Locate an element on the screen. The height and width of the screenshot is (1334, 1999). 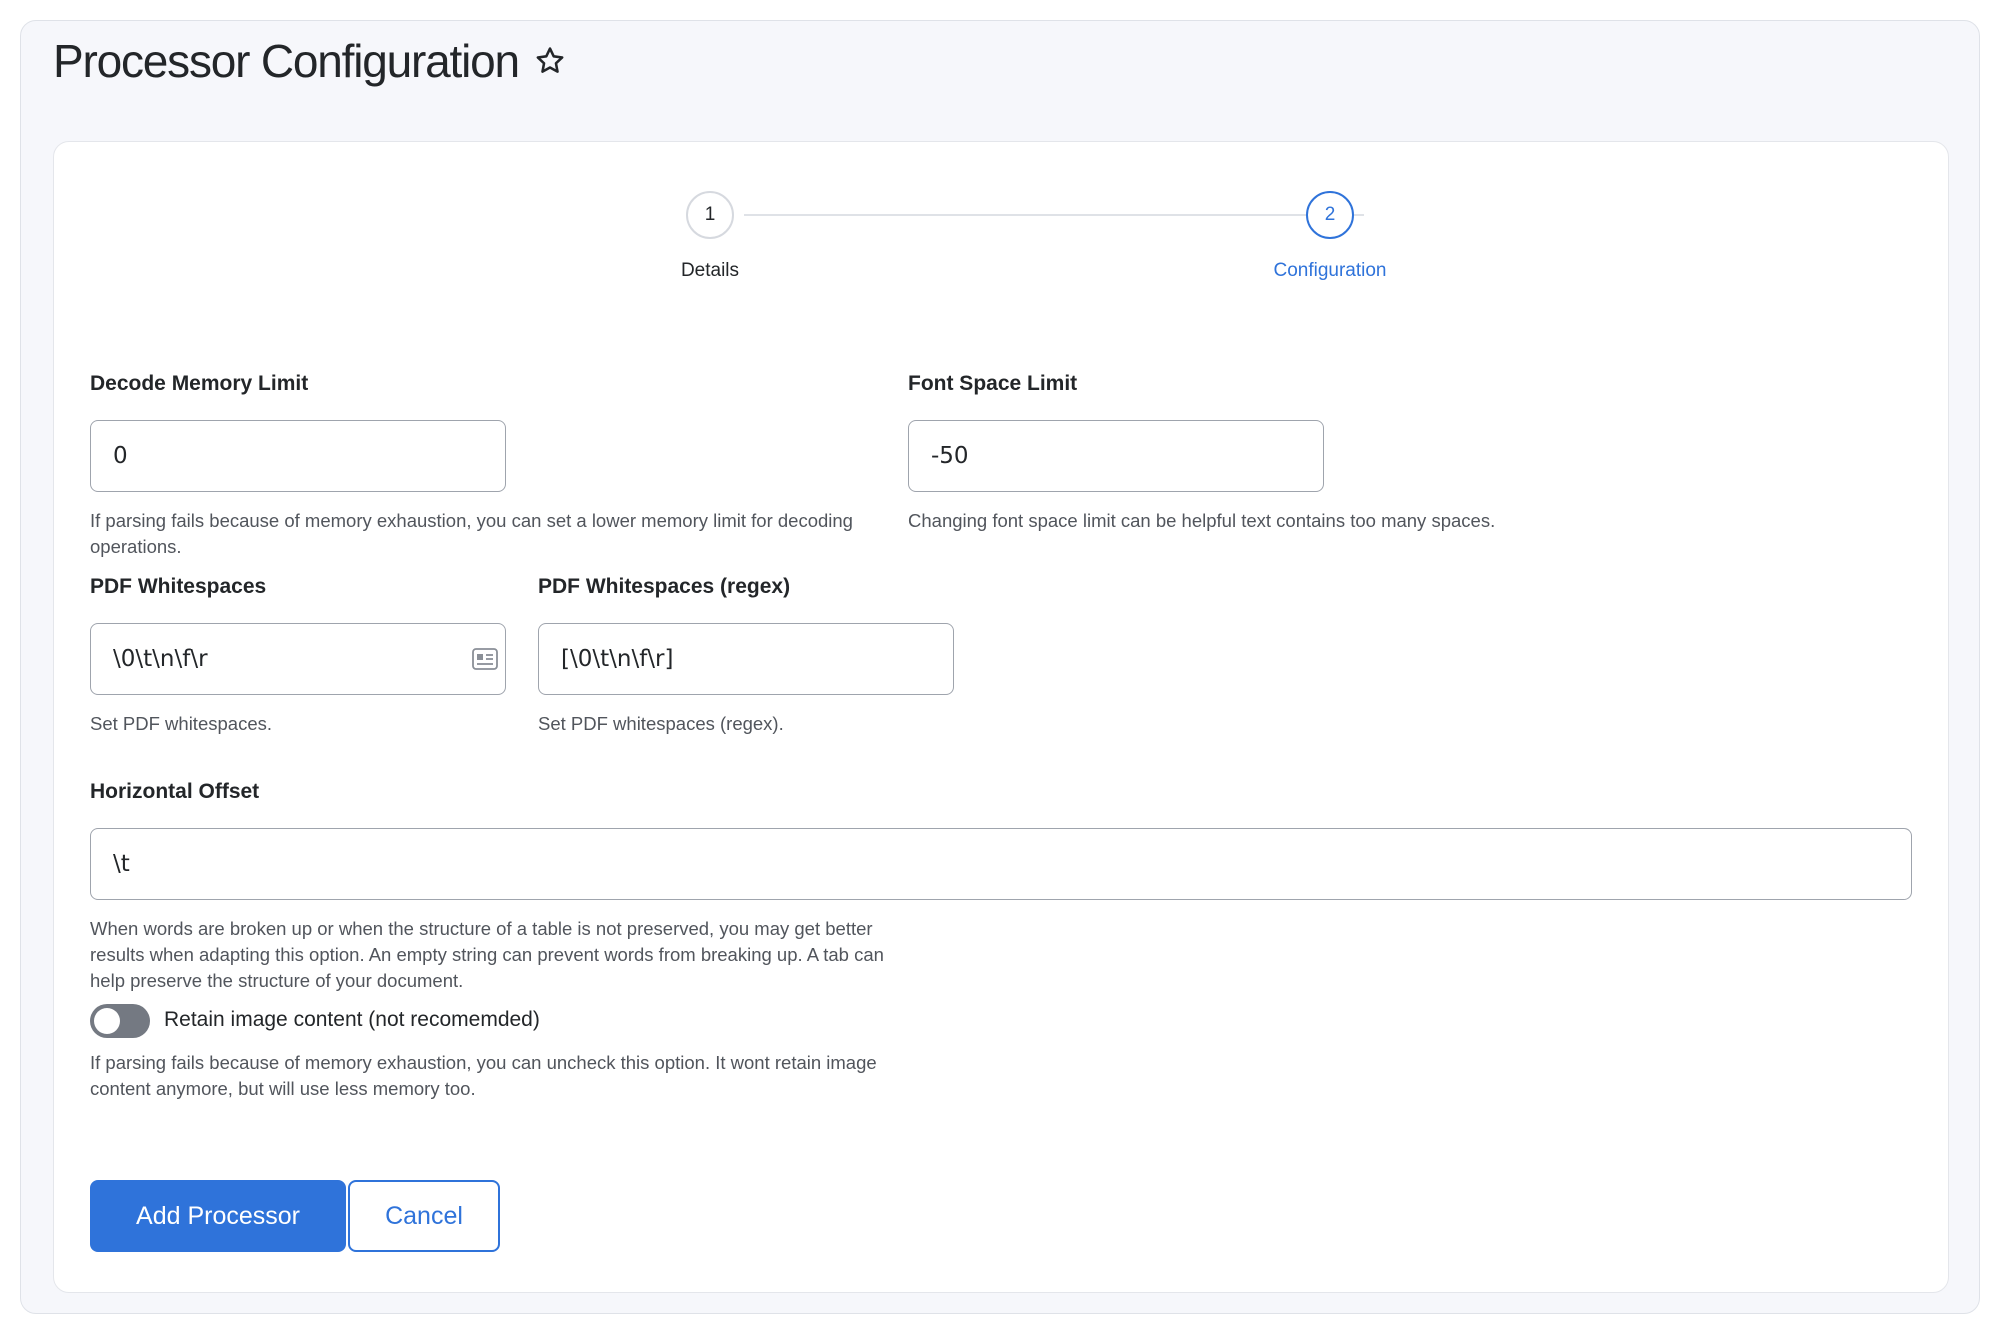
decode-memory-limit-label: Decode Memory Limit is located at coordinates (199, 383).